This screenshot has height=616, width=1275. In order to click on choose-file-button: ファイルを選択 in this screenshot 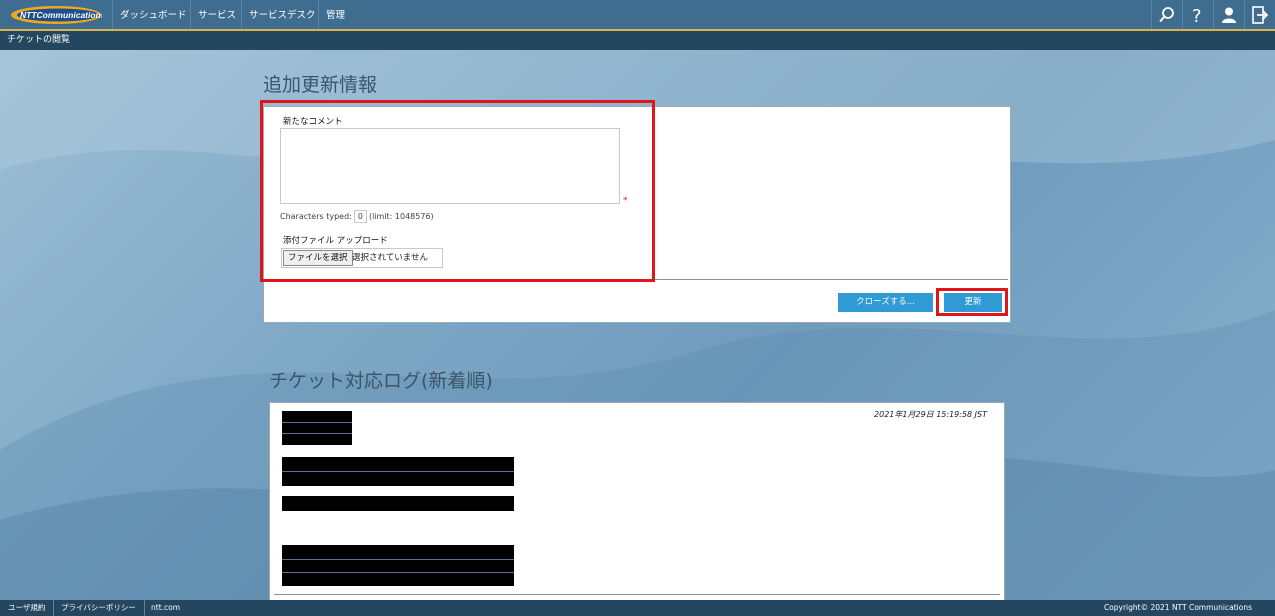, I will do `click(318, 258)`.